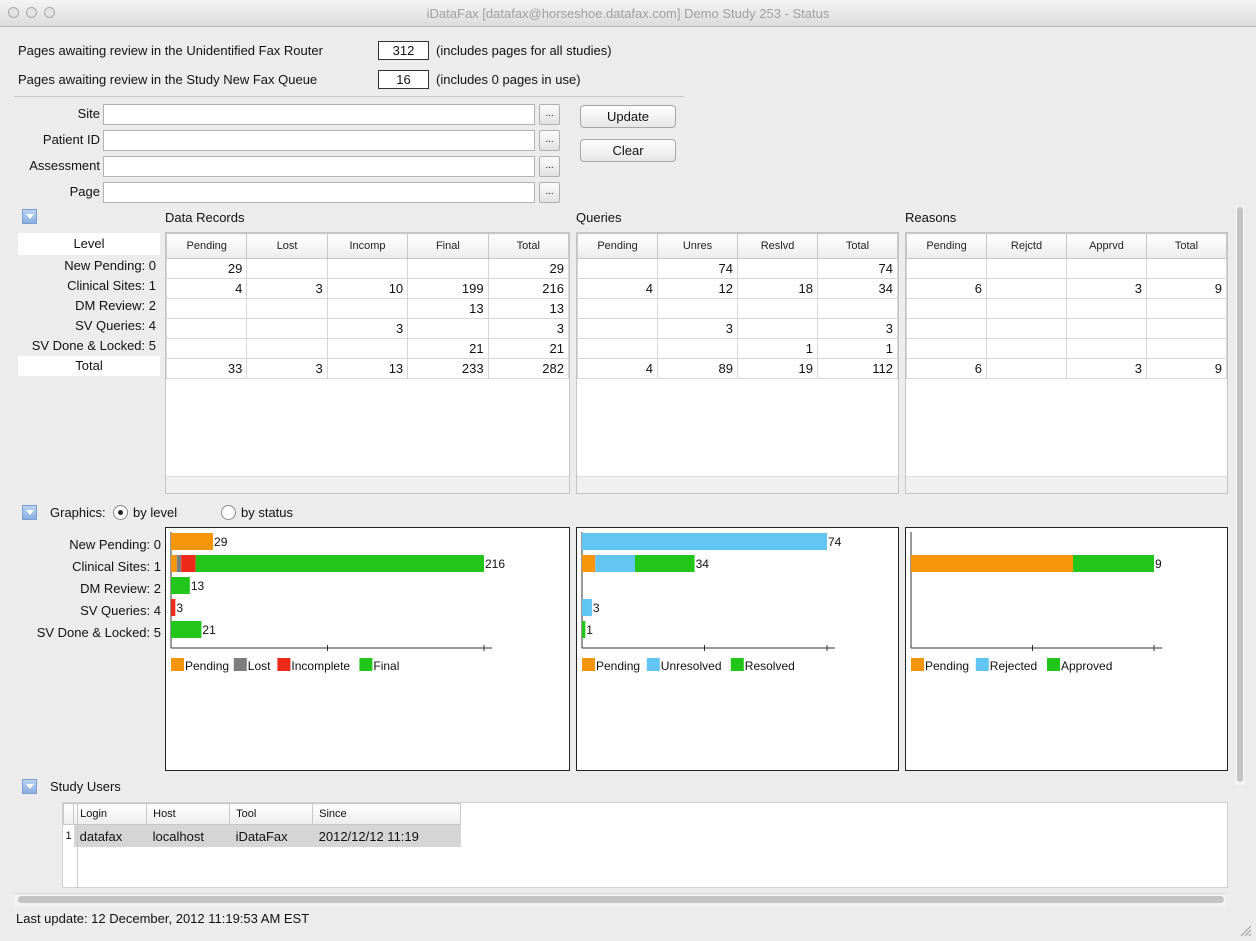 The image size is (1256, 941). Describe the element at coordinates (271, 814) in the screenshot. I see `users-header-tool: Tool` at that location.